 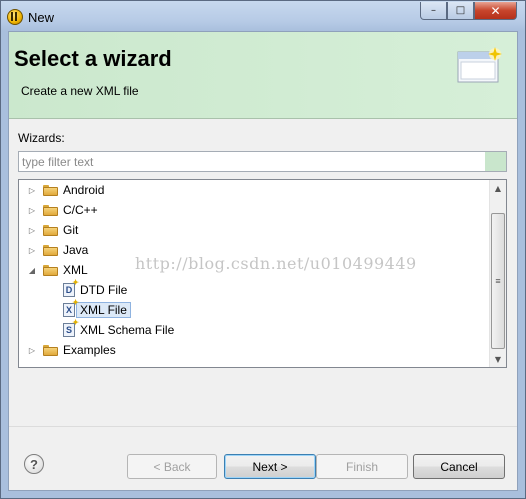 What do you see at coordinates (103, 310) in the screenshot?
I see `tree-item-label: XML File` at bounding box center [103, 310].